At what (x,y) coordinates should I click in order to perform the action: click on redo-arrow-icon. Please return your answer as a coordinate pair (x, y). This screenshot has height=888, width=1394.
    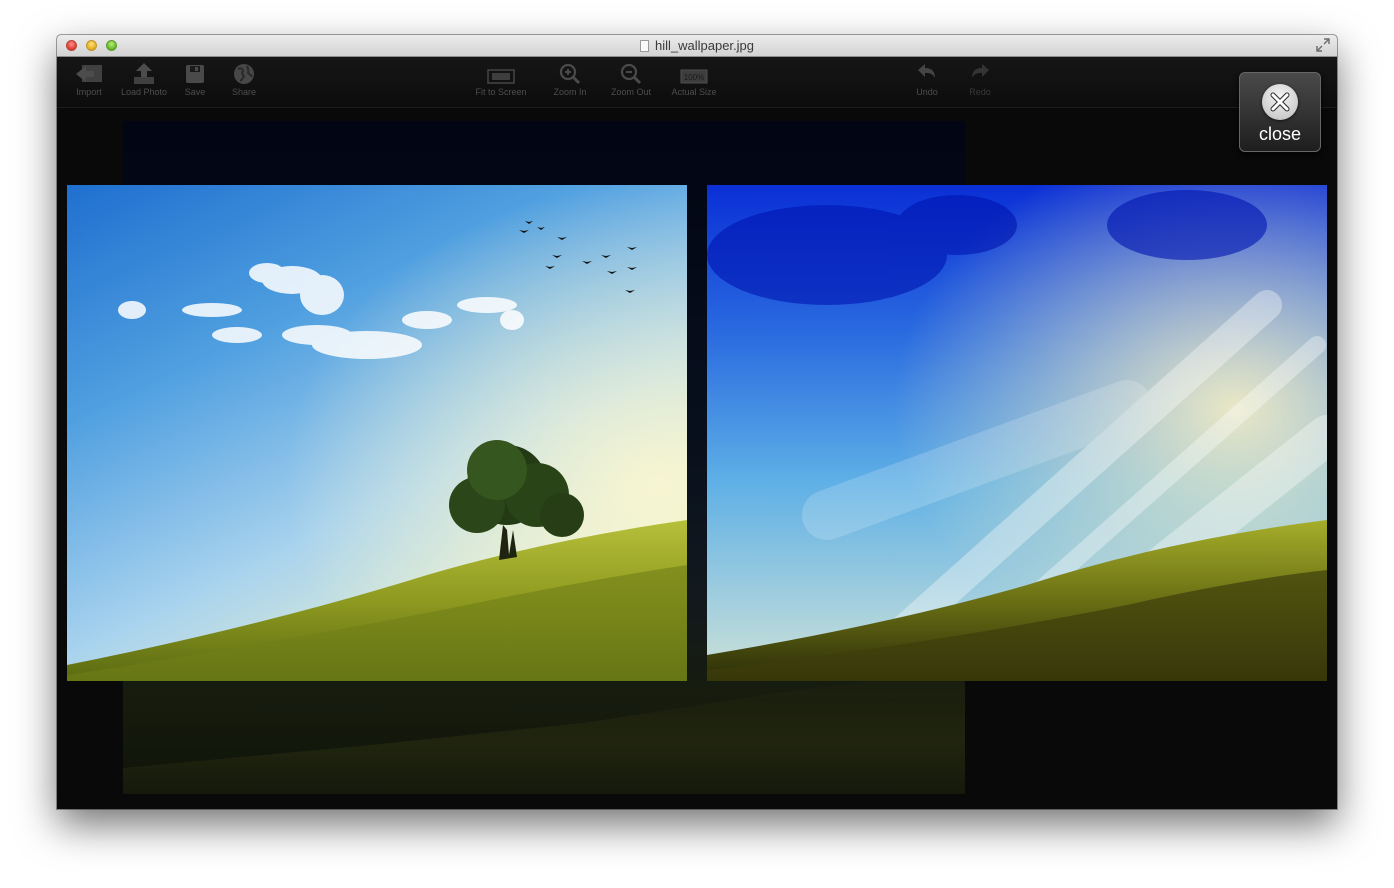
    Looking at the image, I should click on (980, 71).